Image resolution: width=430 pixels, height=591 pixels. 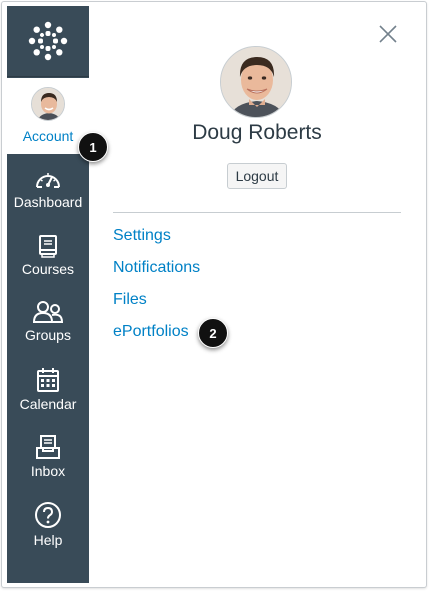 I want to click on nav-groups: Groups, so click(x=48, y=321).